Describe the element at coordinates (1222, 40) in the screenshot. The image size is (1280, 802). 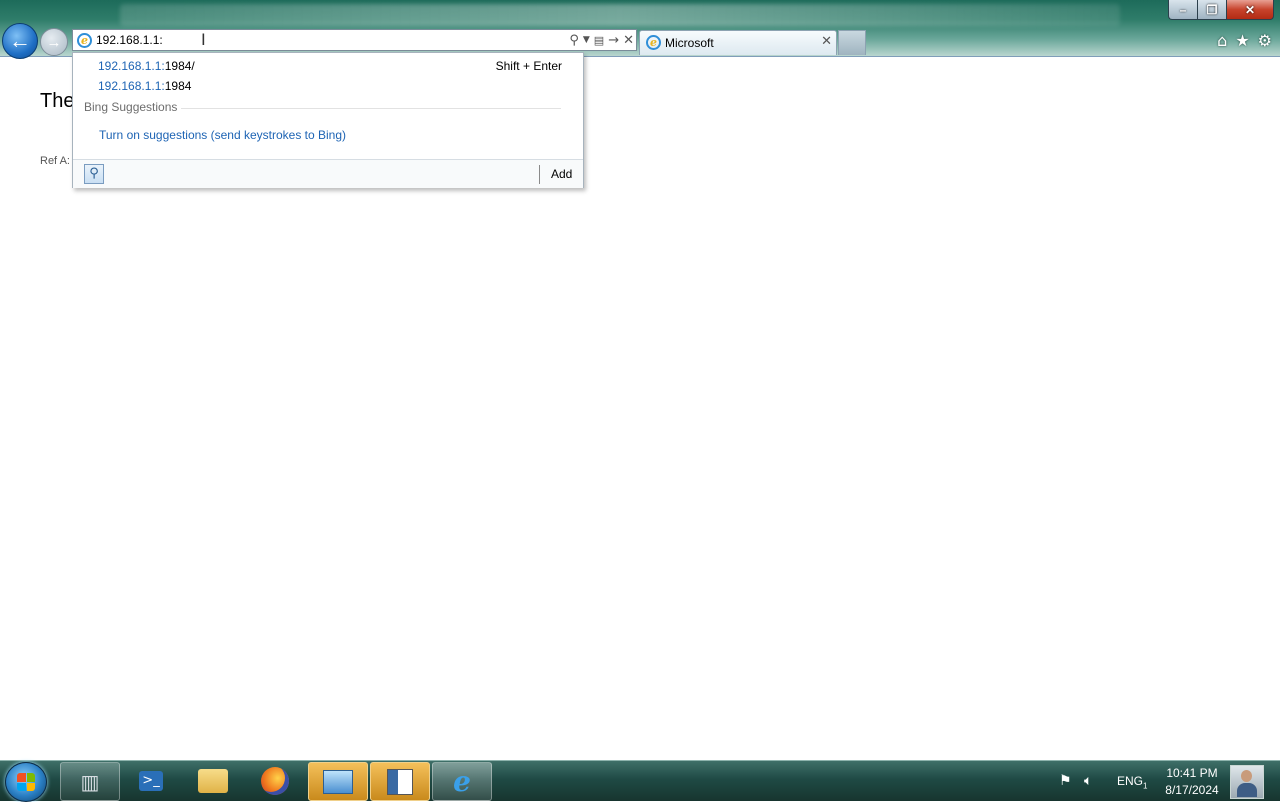
I see `home-icon: ⌂` at that location.